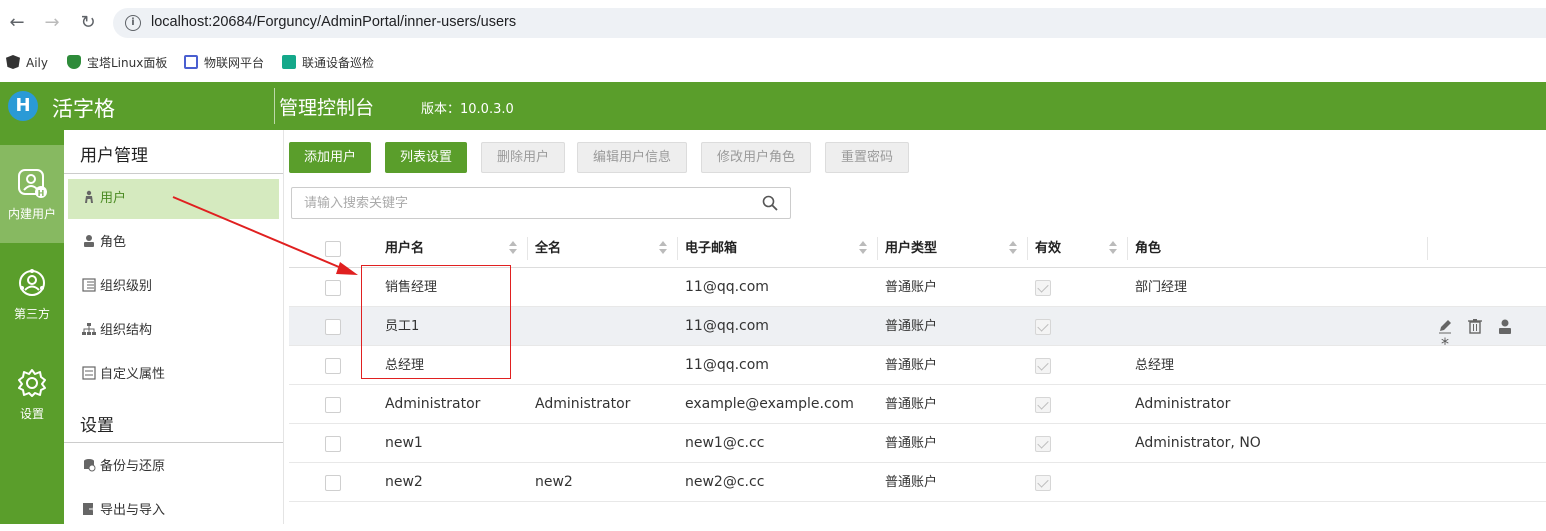 The width and height of the screenshot is (1546, 531). I want to click on bookmark-unicom: 联通设备巡检, so click(328, 63).